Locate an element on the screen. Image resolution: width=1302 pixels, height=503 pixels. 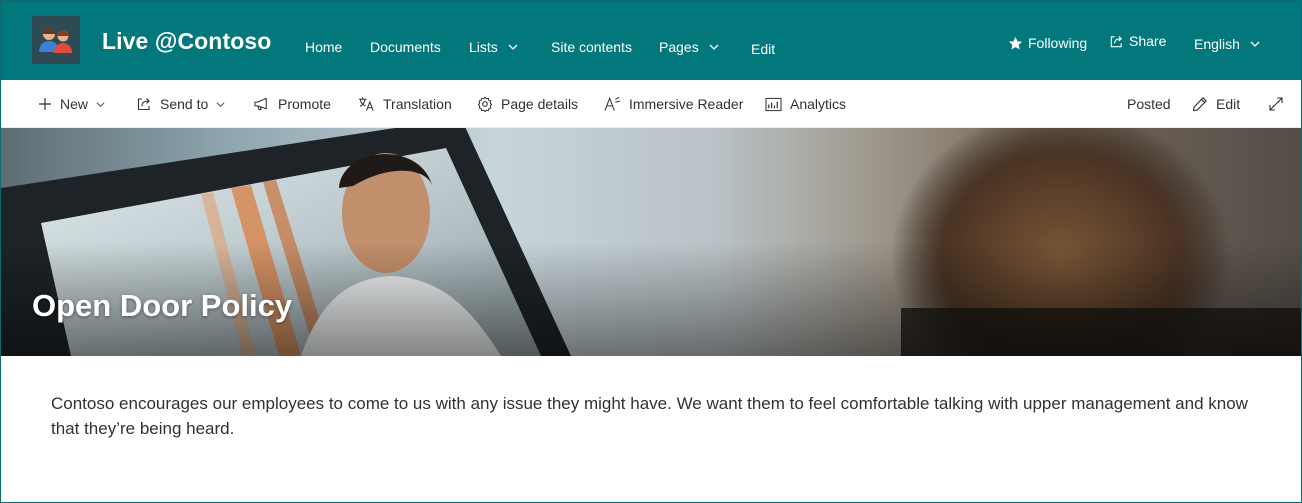
language-label: English is located at coordinates (1217, 44).